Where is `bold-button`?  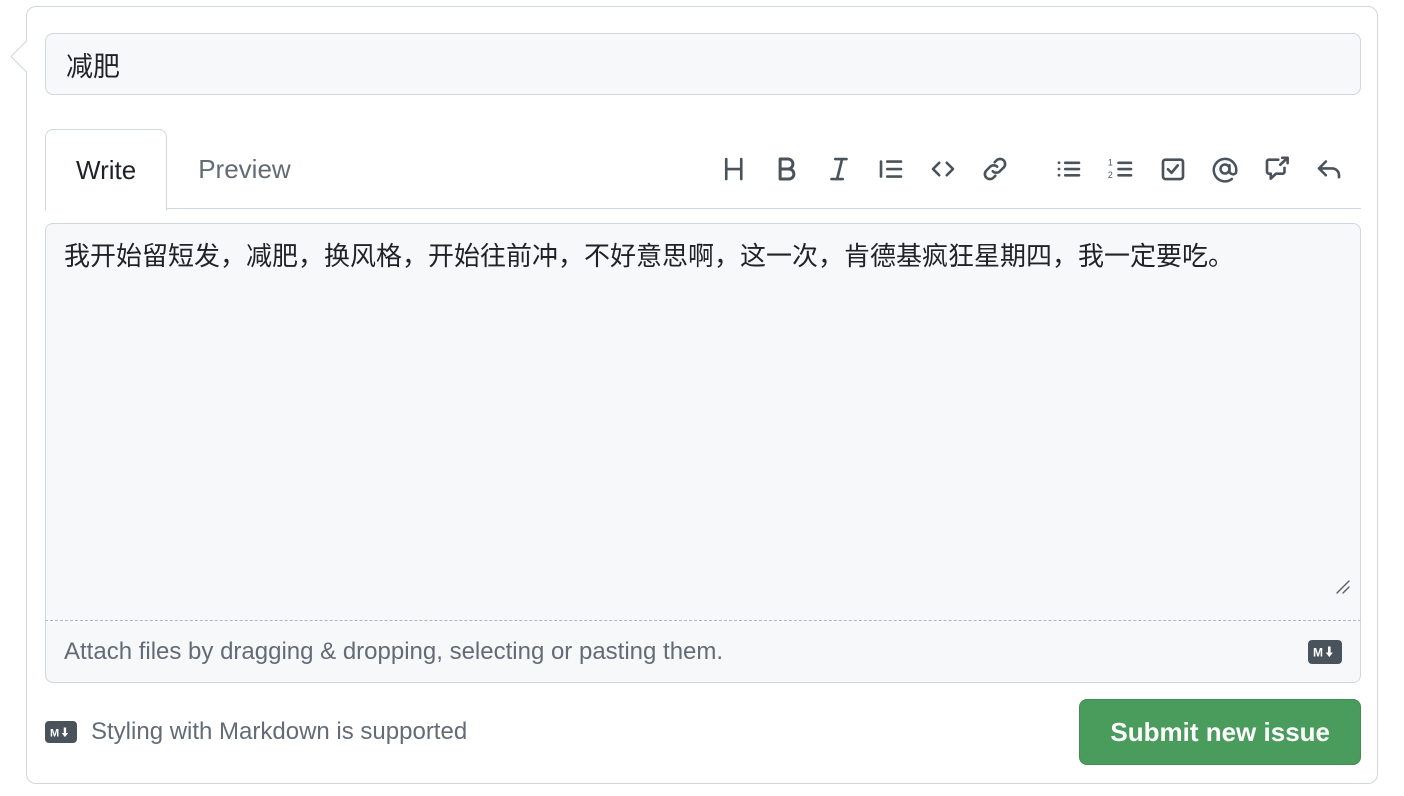 bold-button is located at coordinates (787, 169).